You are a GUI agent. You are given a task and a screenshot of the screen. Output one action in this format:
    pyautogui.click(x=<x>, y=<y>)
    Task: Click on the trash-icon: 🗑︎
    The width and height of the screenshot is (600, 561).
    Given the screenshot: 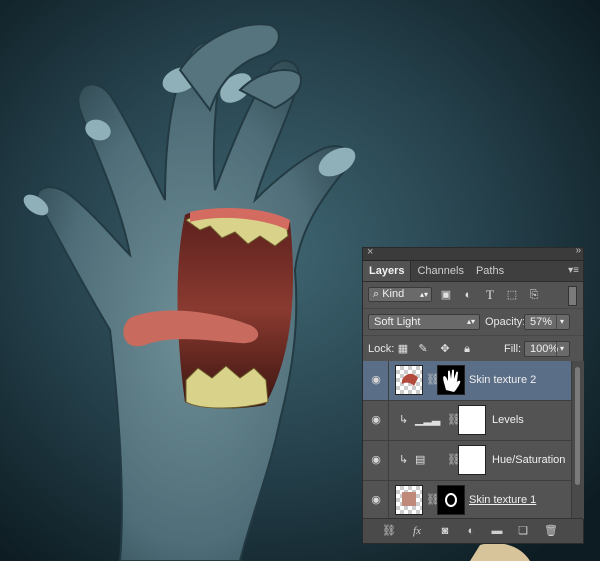 What is the action you would take?
    pyautogui.click(x=551, y=531)
    